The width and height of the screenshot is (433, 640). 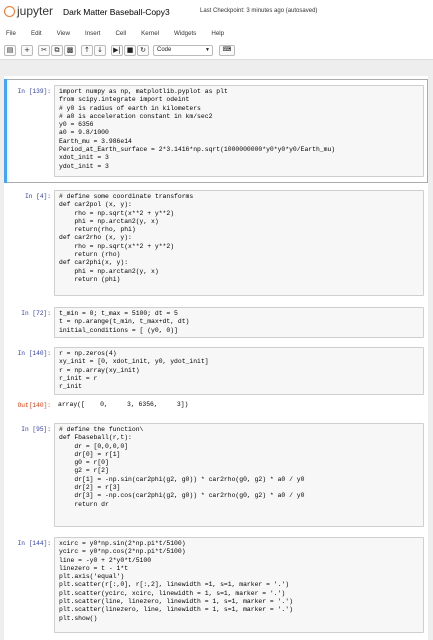 I want to click on code-line: line = -y0 + 2*y0*t/5100, so click(x=105, y=560).